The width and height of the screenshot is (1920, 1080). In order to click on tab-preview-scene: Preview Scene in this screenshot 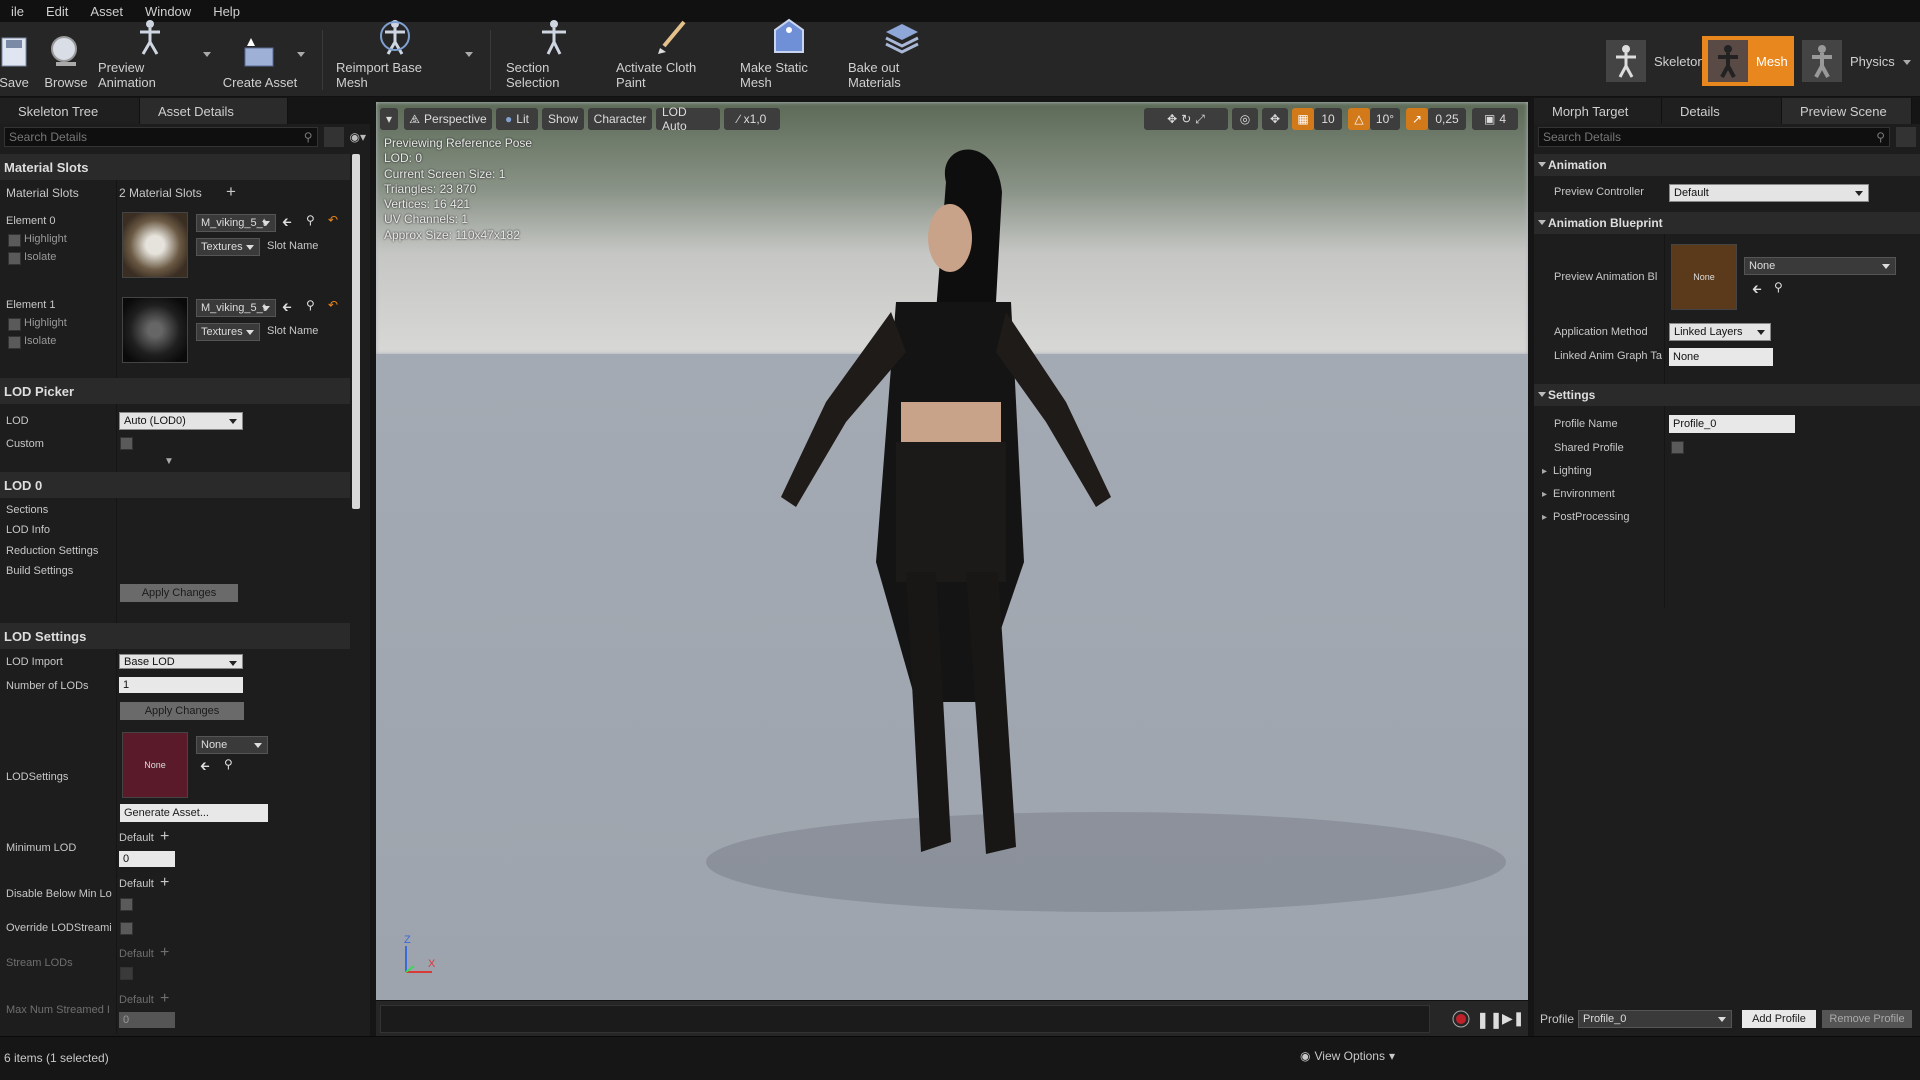, I will do `click(1847, 111)`.